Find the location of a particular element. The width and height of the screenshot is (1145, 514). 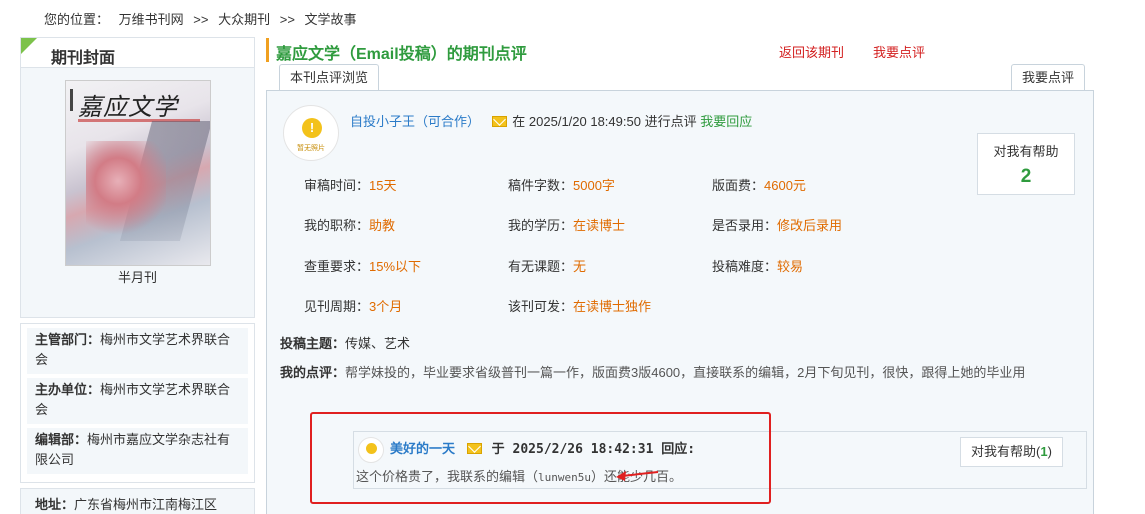

field-page-fee: 版面费：4600元 is located at coordinates (759, 184).